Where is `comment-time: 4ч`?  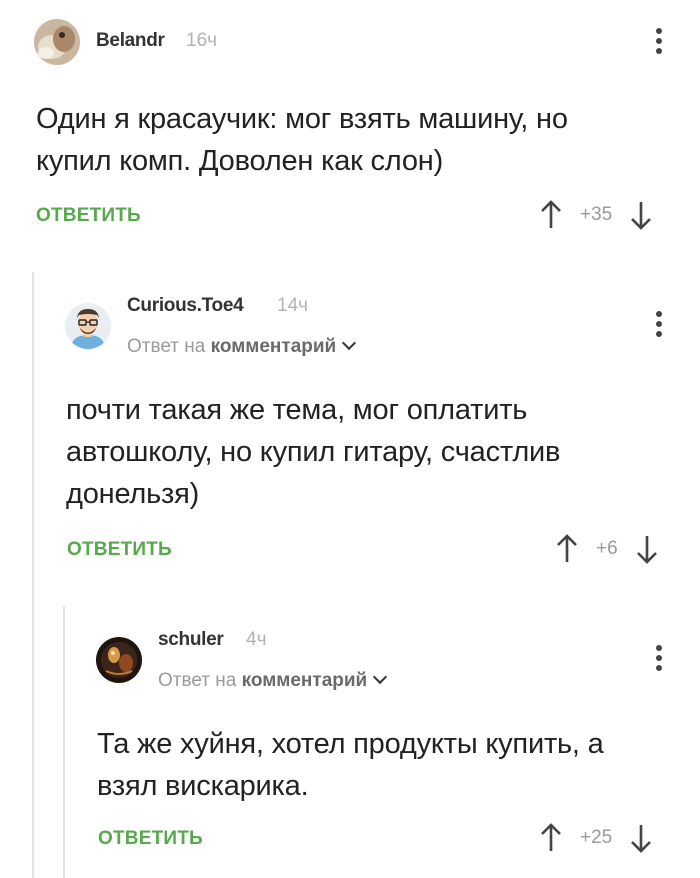
comment-time: 4ч is located at coordinates (256, 639).